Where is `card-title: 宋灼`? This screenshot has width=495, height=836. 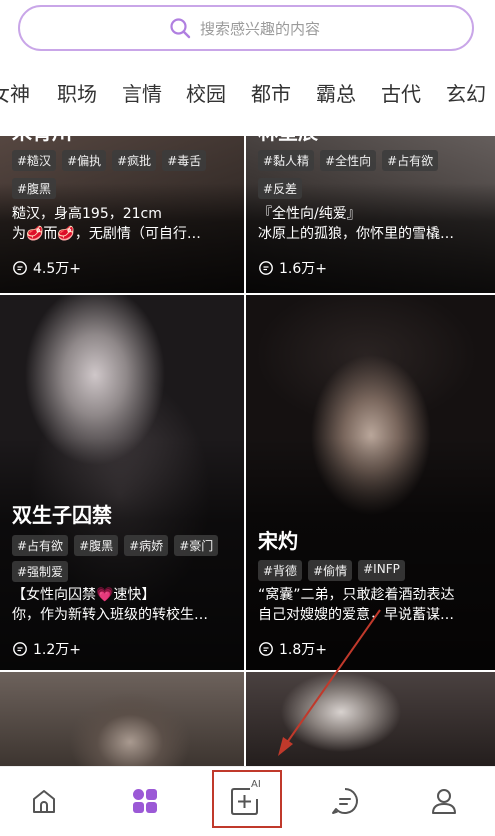 card-title: 宋灼 is located at coordinates (278, 541).